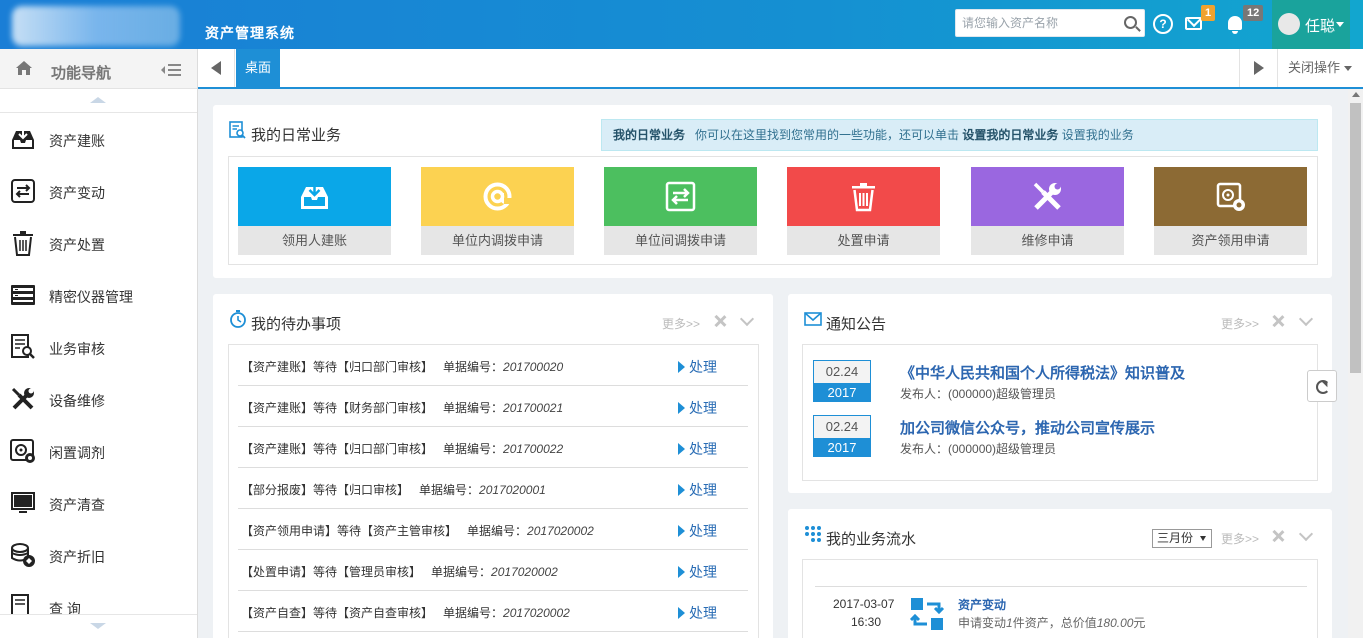 This screenshot has width=1363, height=638. I want to click on sidebar-item-precision-instruments: 精密仪器管理, so click(98, 295).